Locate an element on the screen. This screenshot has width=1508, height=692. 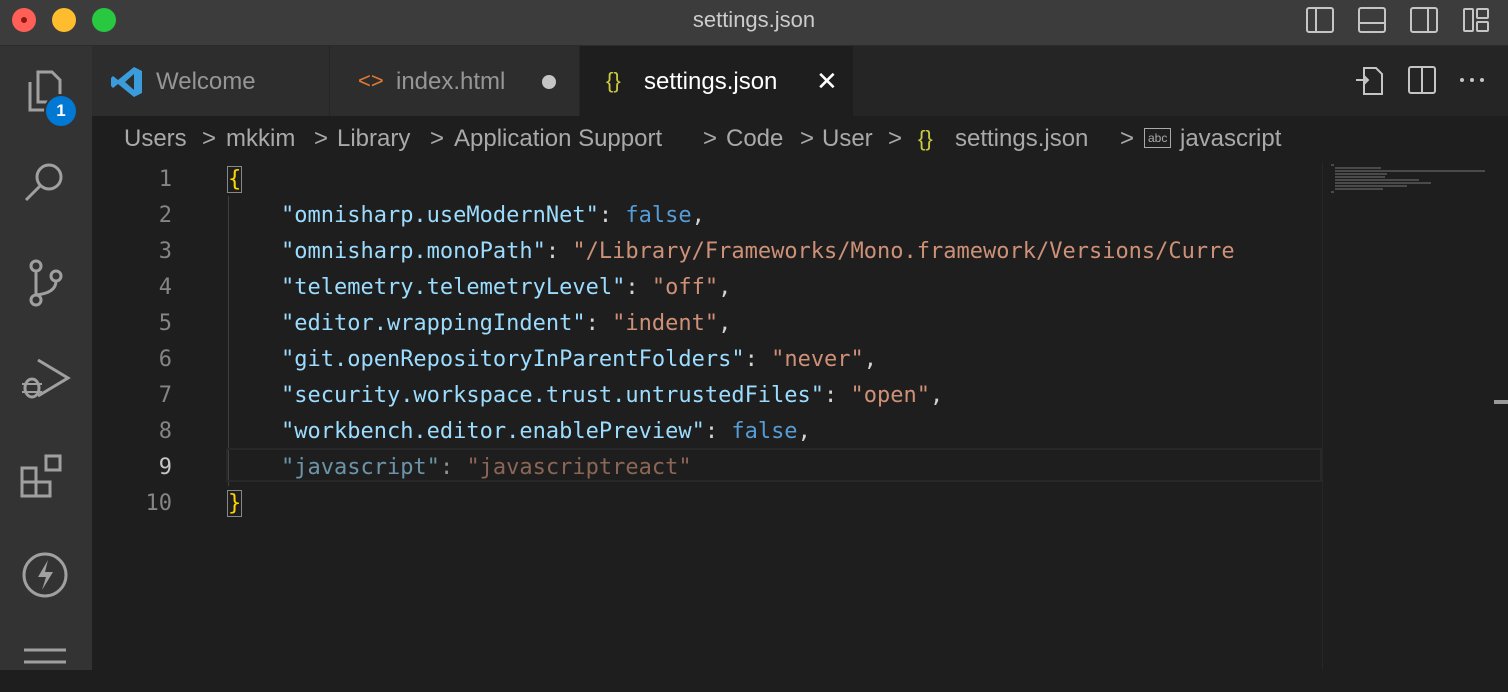
source-control-icon is located at coordinates (45, 283).